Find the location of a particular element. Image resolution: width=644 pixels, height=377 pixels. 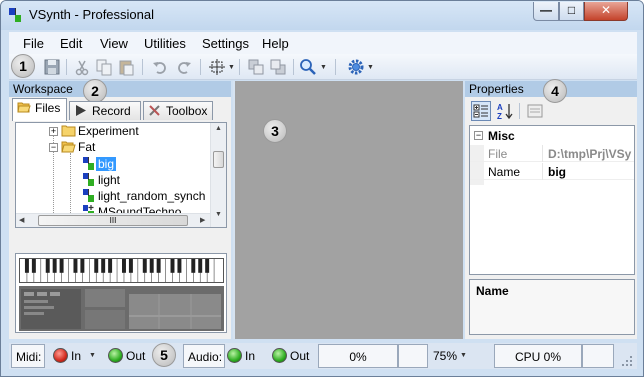

workspace-header: Workspace is located at coordinates (120, 89).